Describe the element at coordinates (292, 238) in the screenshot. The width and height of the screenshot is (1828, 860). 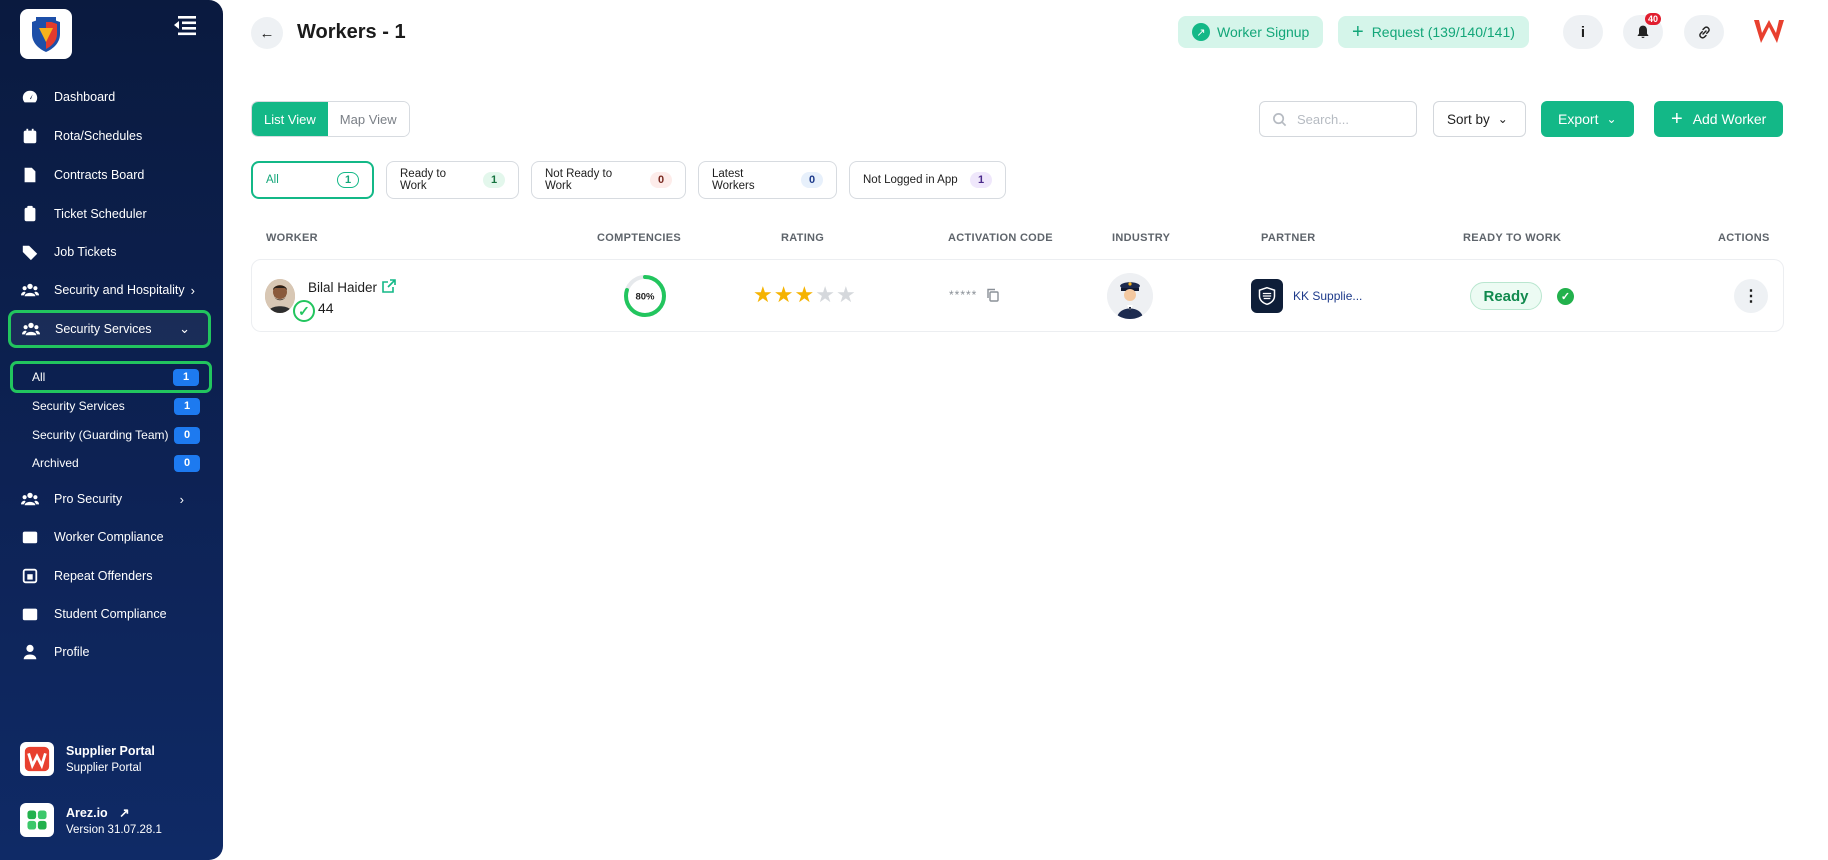
I see `column-header-worker: WORKER` at that location.